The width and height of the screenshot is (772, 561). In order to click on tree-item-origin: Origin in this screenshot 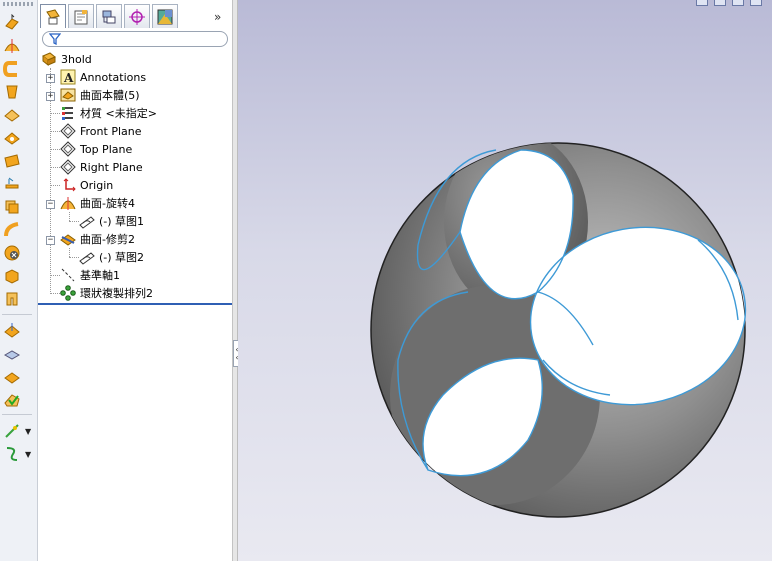, I will do `click(86, 185)`.